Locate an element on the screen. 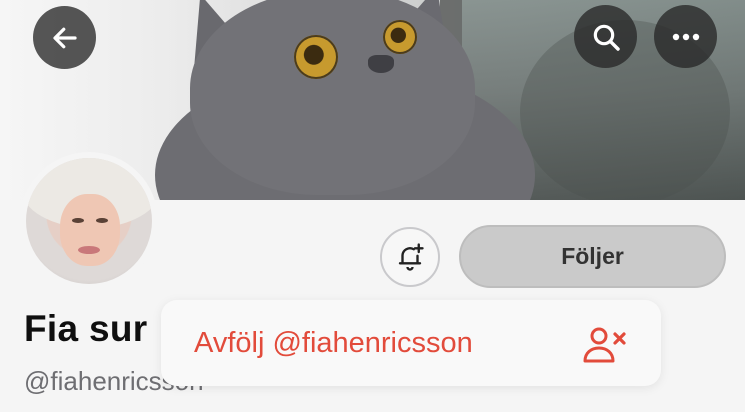 This screenshot has width=745, height=412. follow-options-menu: Avfölj @fiahenricsson is located at coordinates (411, 343).